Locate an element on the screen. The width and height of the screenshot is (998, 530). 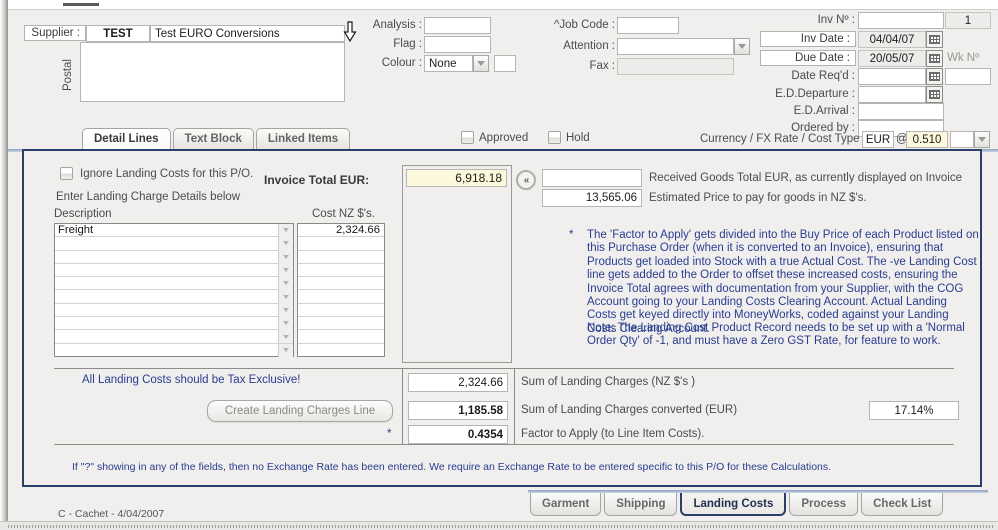
supplier-code-field: TEST is located at coordinates (118, 33).